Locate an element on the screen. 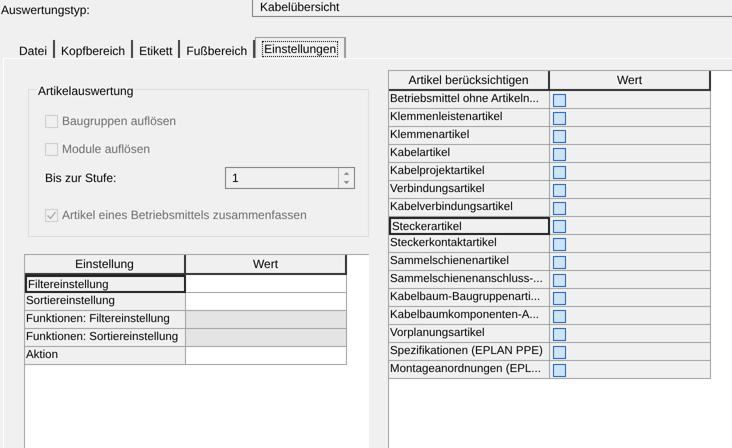  field-label: Bis zur Stufe: is located at coordinates (81, 178).